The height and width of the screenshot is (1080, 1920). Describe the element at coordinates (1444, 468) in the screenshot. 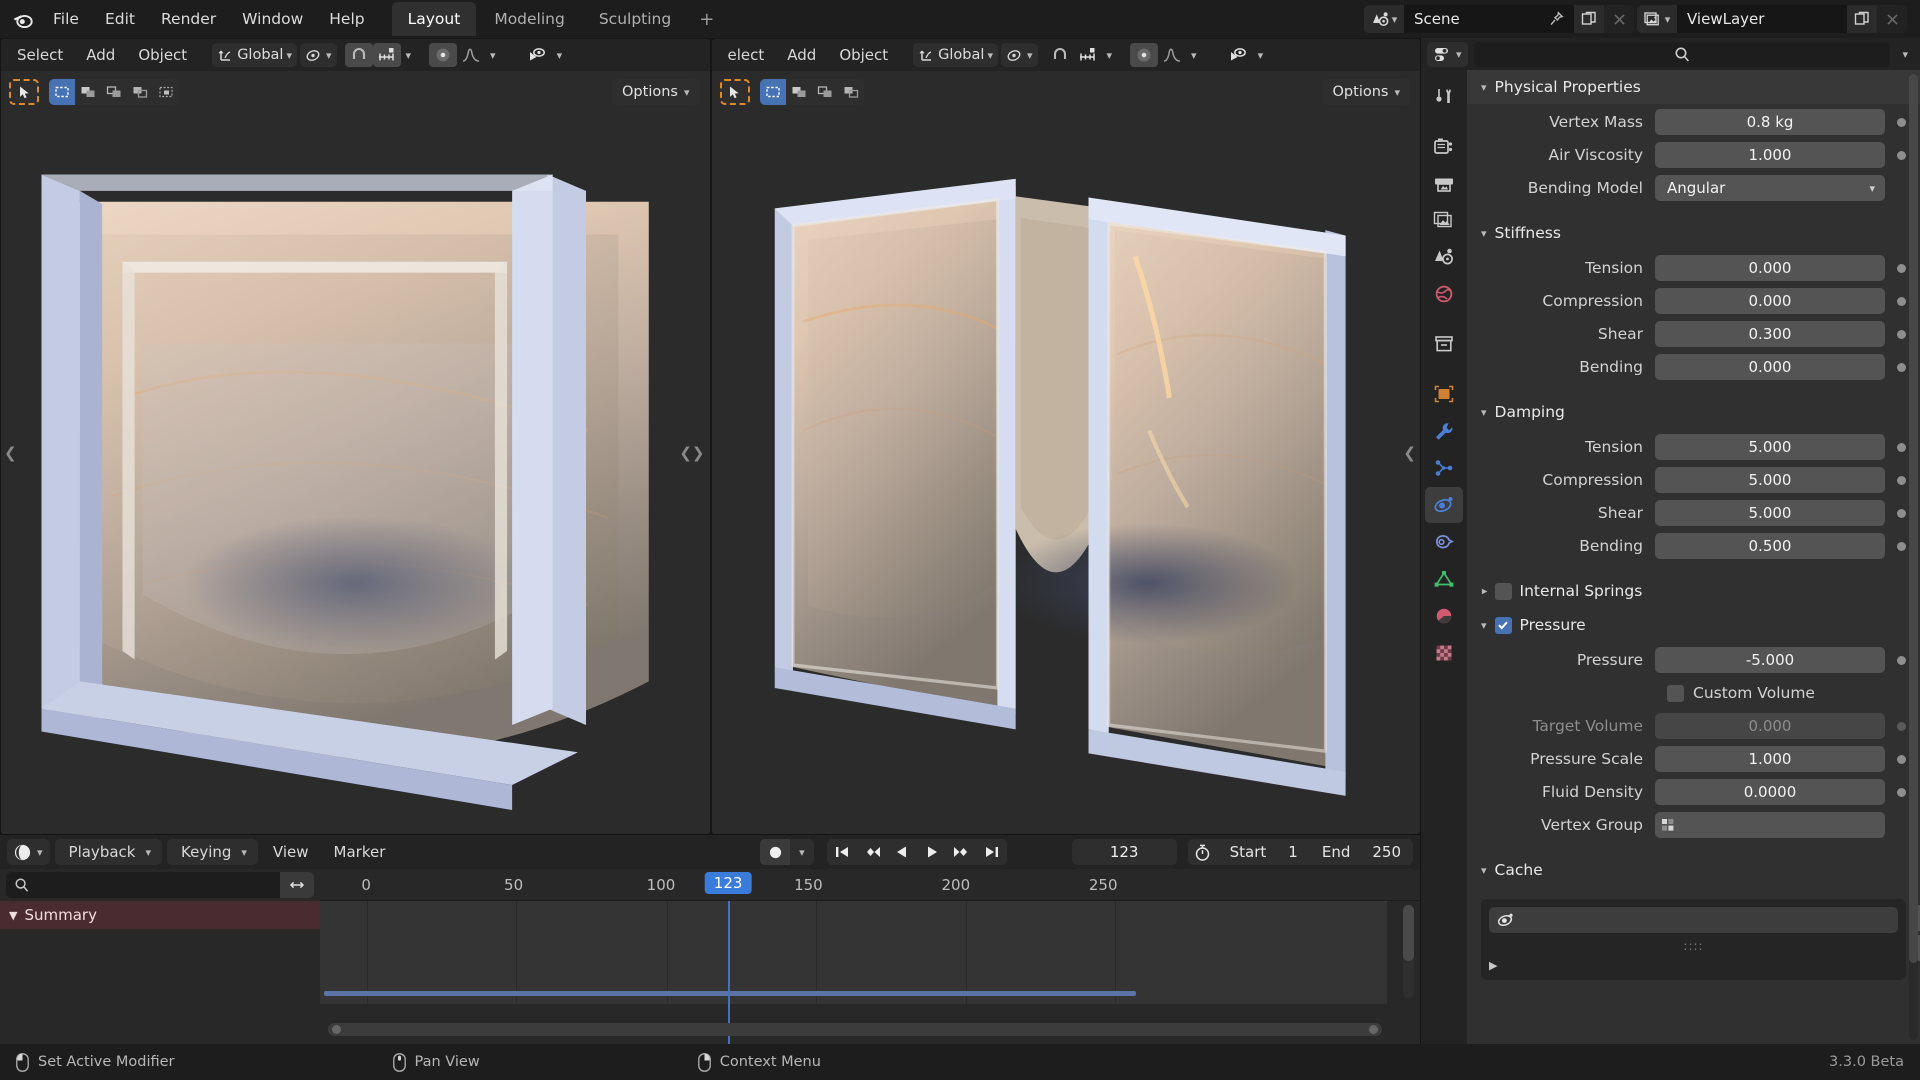

I see `properties-tab-particles` at that location.